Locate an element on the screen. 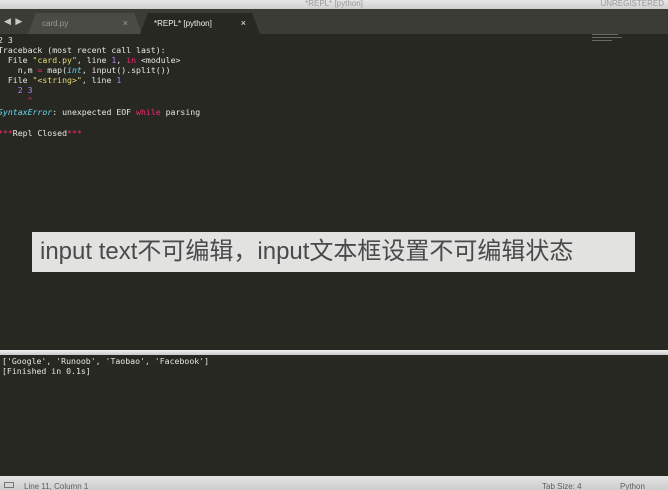  code-line: ^ is located at coordinates (16, 100).